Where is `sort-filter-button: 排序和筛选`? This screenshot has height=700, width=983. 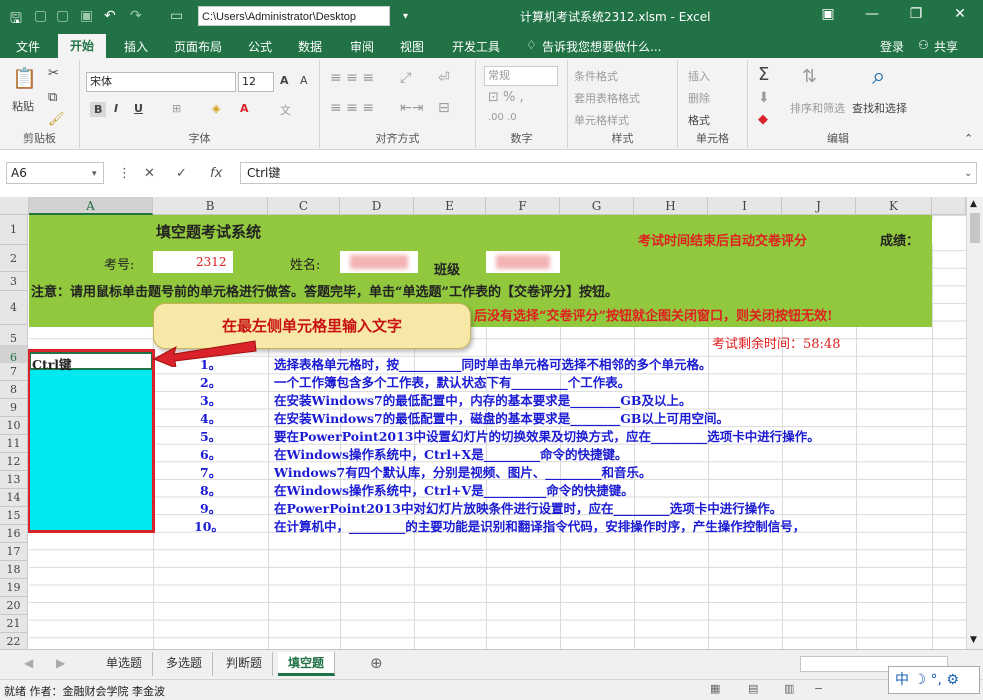 sort-filter-button: 排序和筛选 is located at coordinates (817, 108).